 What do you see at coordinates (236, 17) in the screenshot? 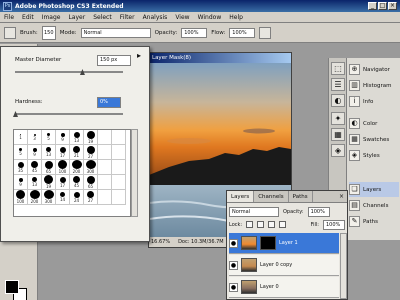
I see `menu-help: Help` at bounding box center [236, 17].